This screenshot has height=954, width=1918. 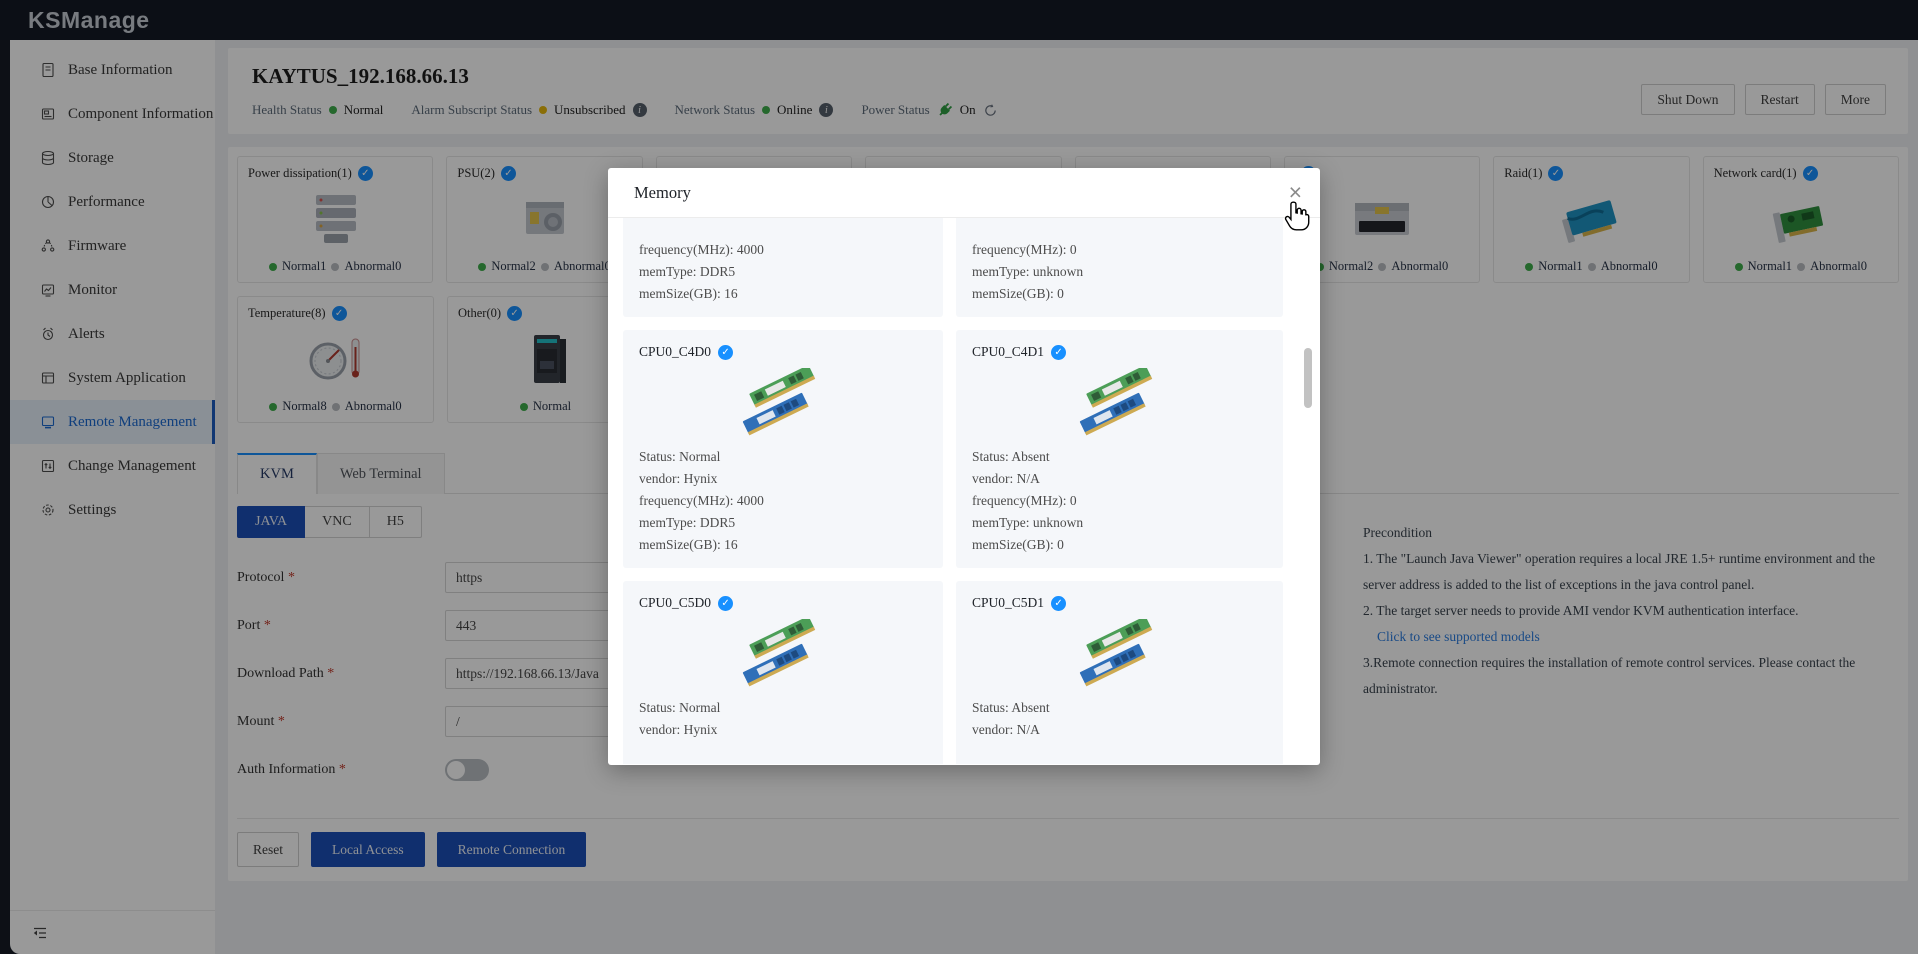 I want to click on memory-item-cpu0-c5d0: CPU0_C5D0 ✓ Status: Normal vendor: Hynix, so click(x=783, y=672).